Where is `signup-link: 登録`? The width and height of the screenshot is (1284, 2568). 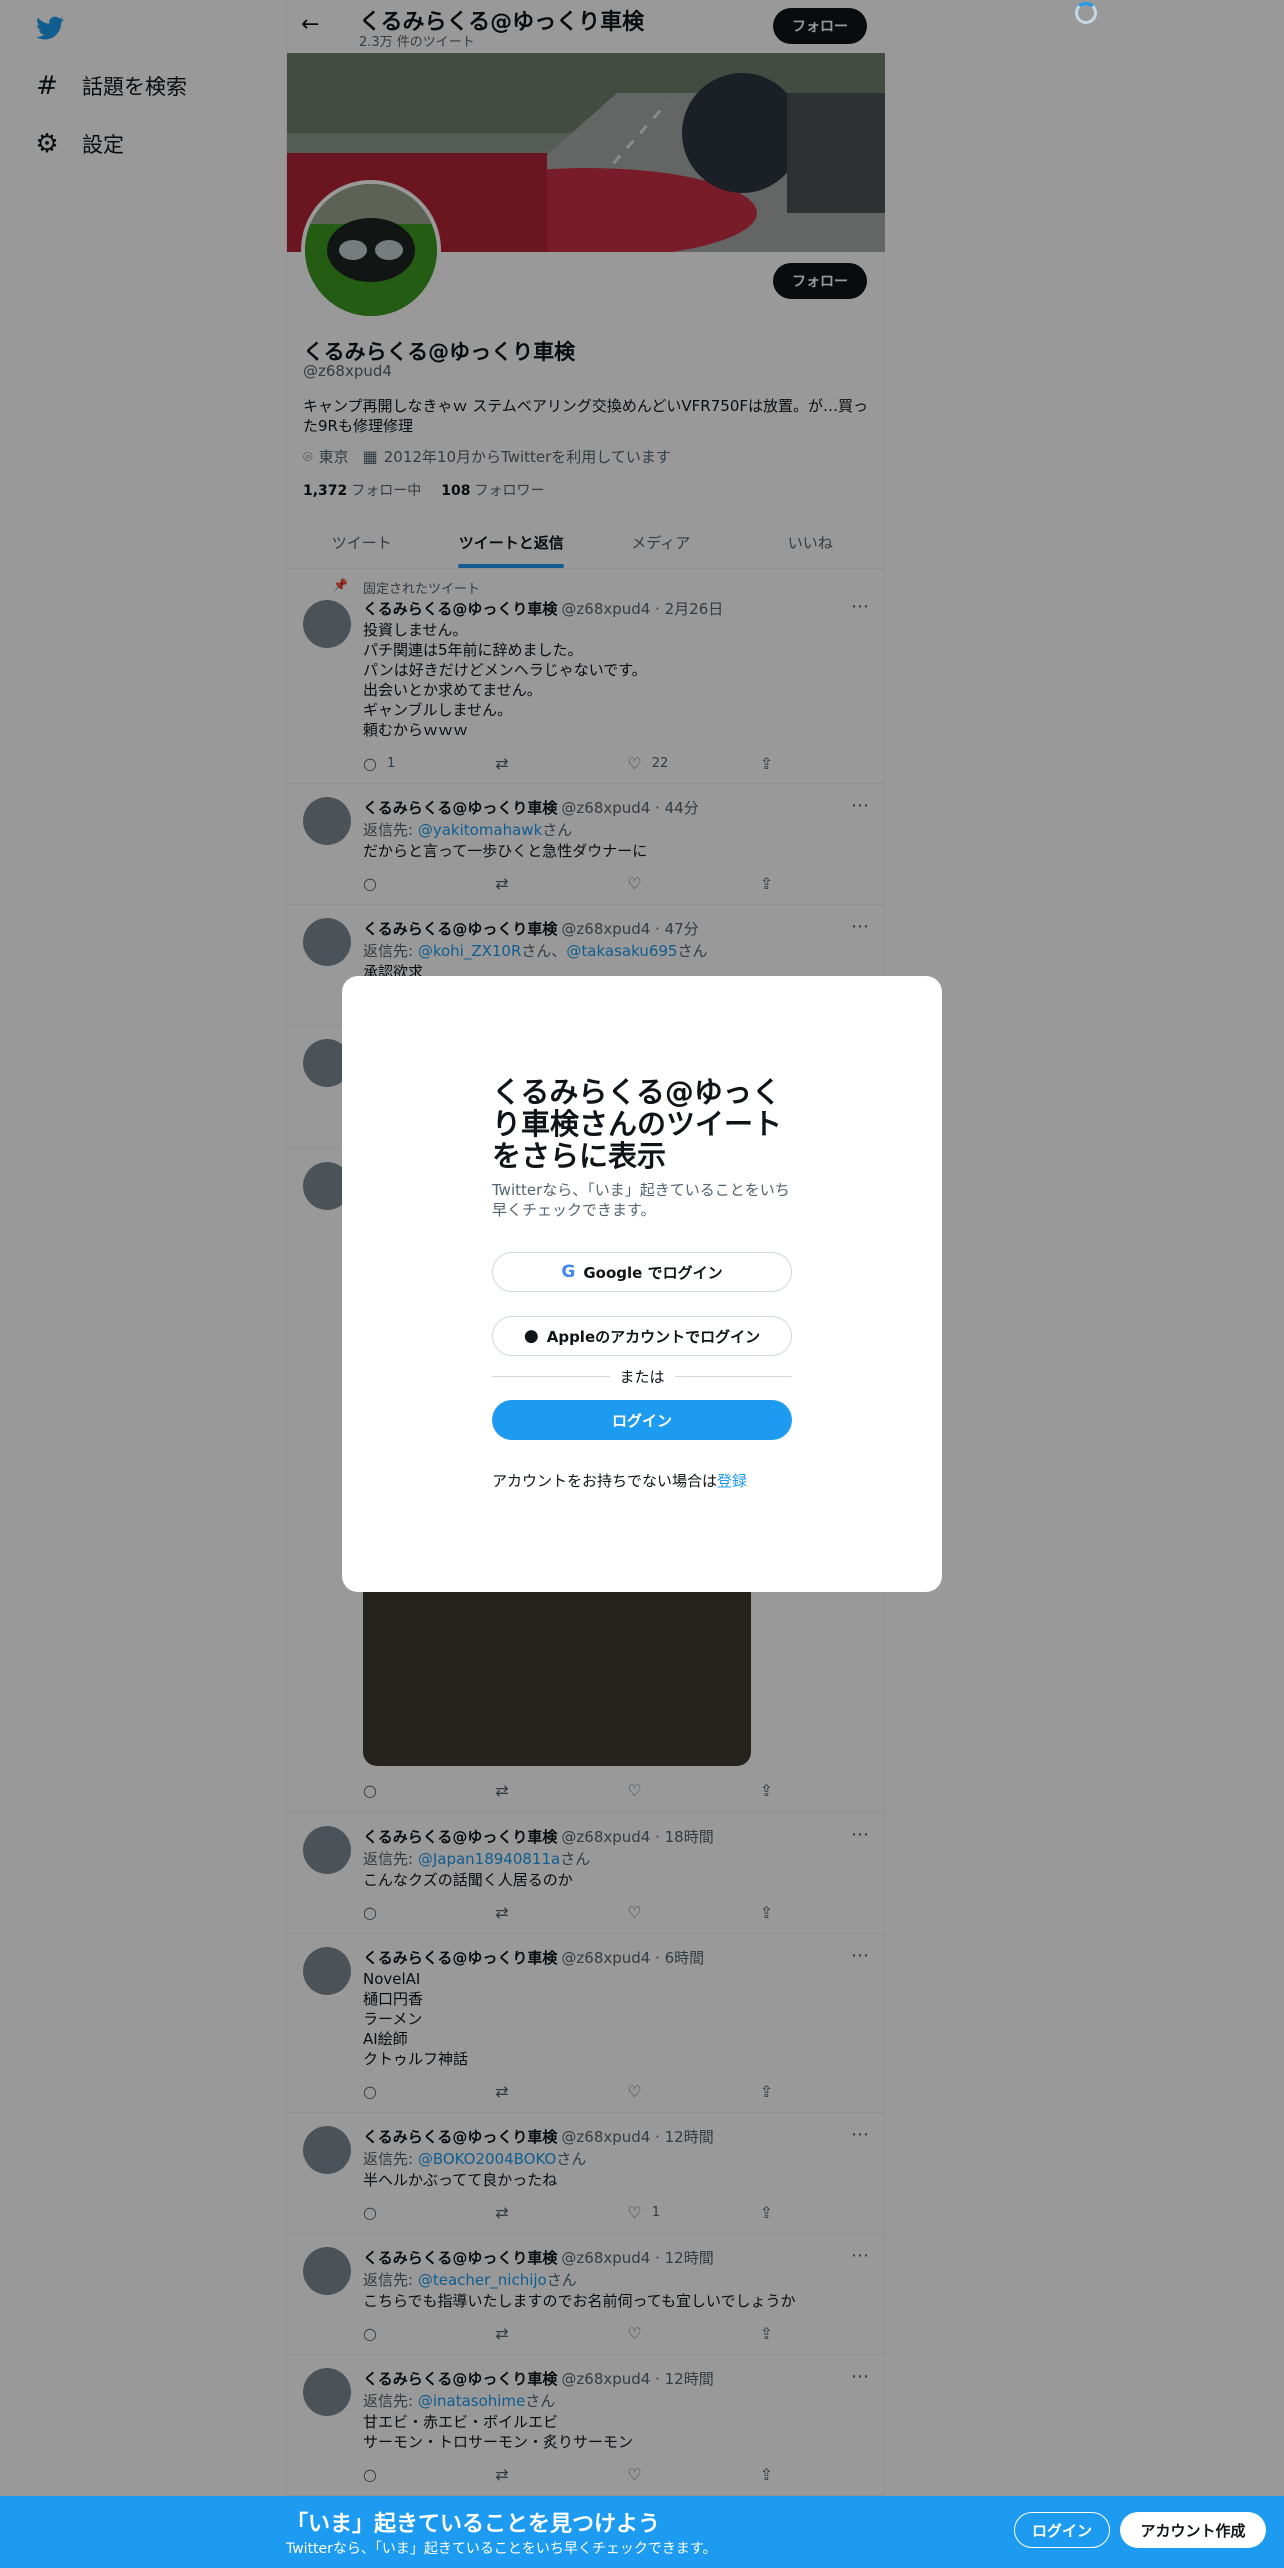
signup-link: 登録 is located at coordinates (732, 1481).